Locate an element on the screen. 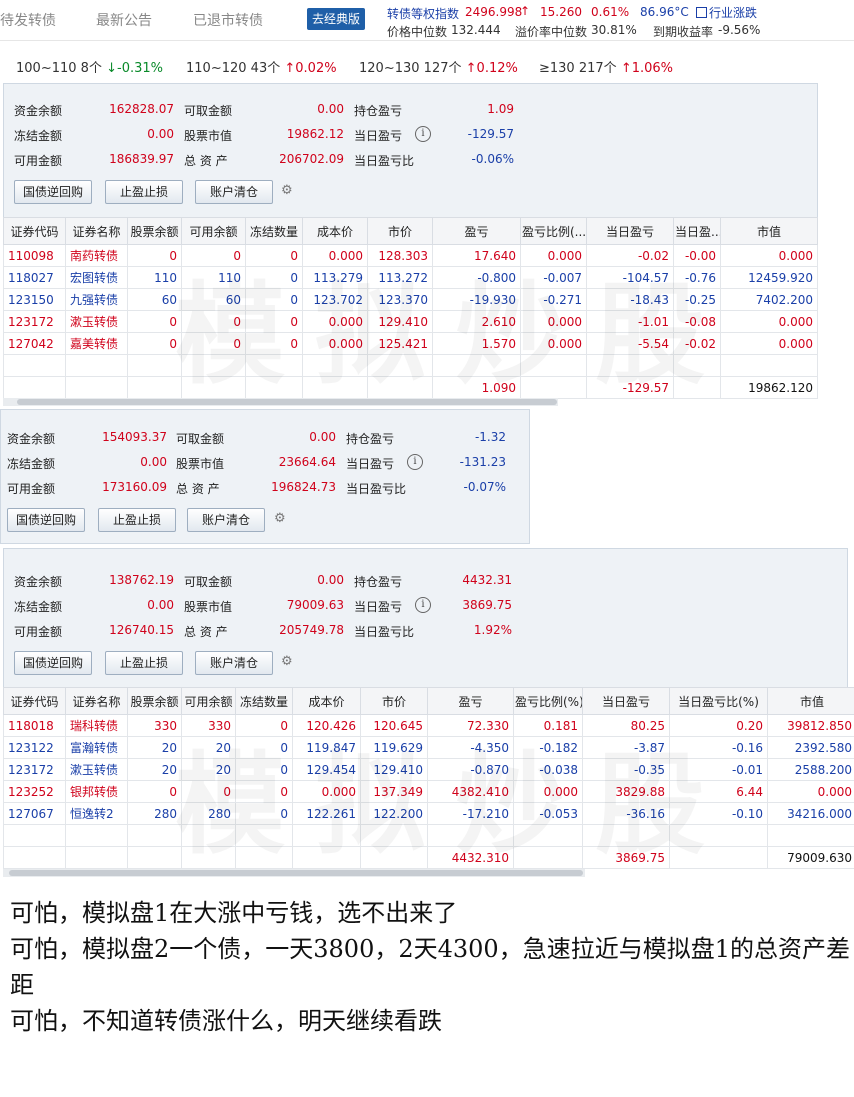 The height and width of the screenshot is (1097, 854). range-item: 120~130 127个 ↑0.12% is located at coordinates (438, 66).